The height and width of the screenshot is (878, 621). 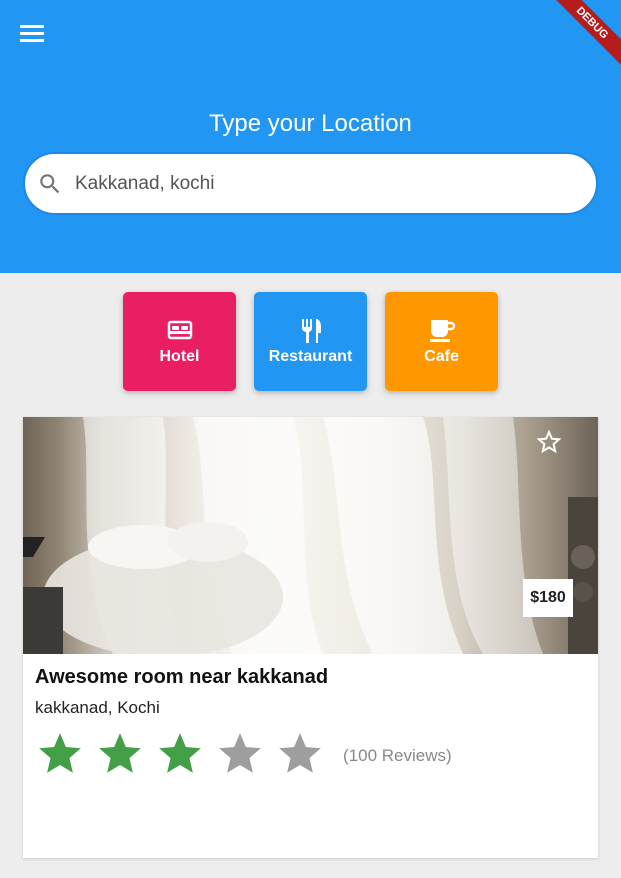 I want to click on listing-location: kakkanad, Kochi, so click(x=97, y=707).